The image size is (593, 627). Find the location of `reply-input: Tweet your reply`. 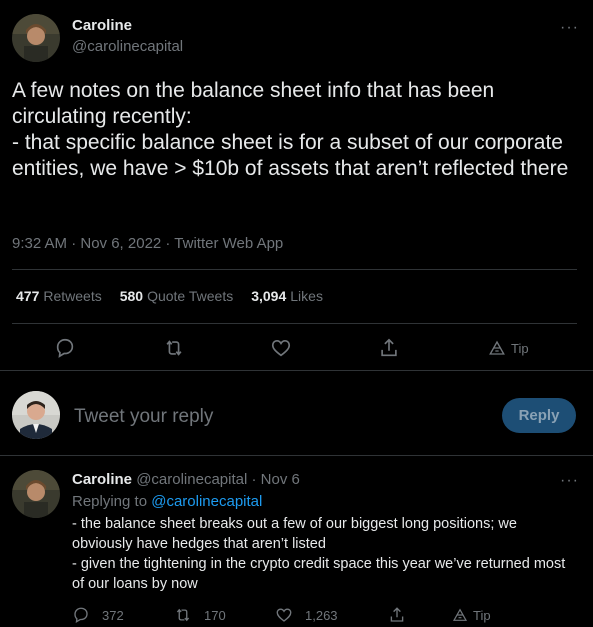

reply-input: Tweet your reply is located at coordinates (143, 417).